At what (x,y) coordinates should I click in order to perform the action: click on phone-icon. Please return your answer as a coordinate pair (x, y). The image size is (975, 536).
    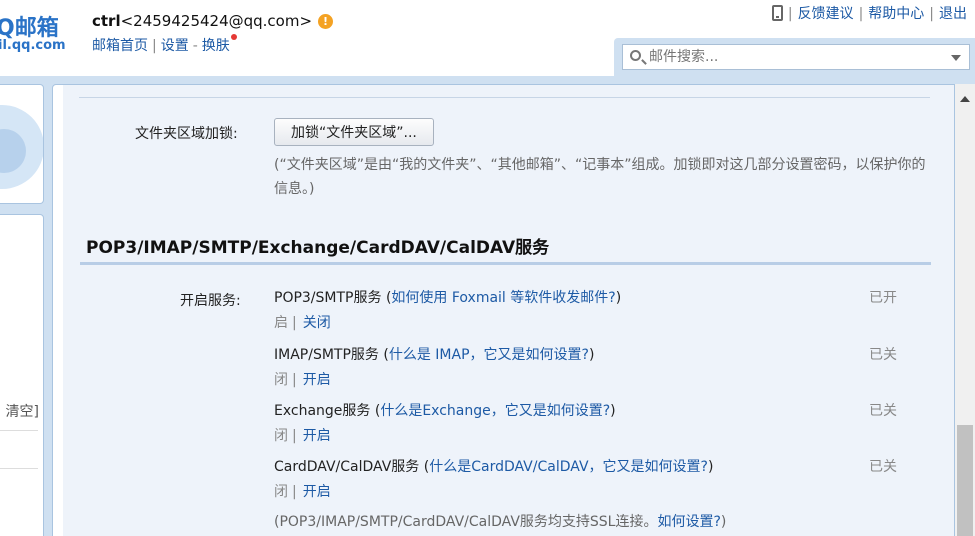
    Looking at the image, I should click on (777, 13).